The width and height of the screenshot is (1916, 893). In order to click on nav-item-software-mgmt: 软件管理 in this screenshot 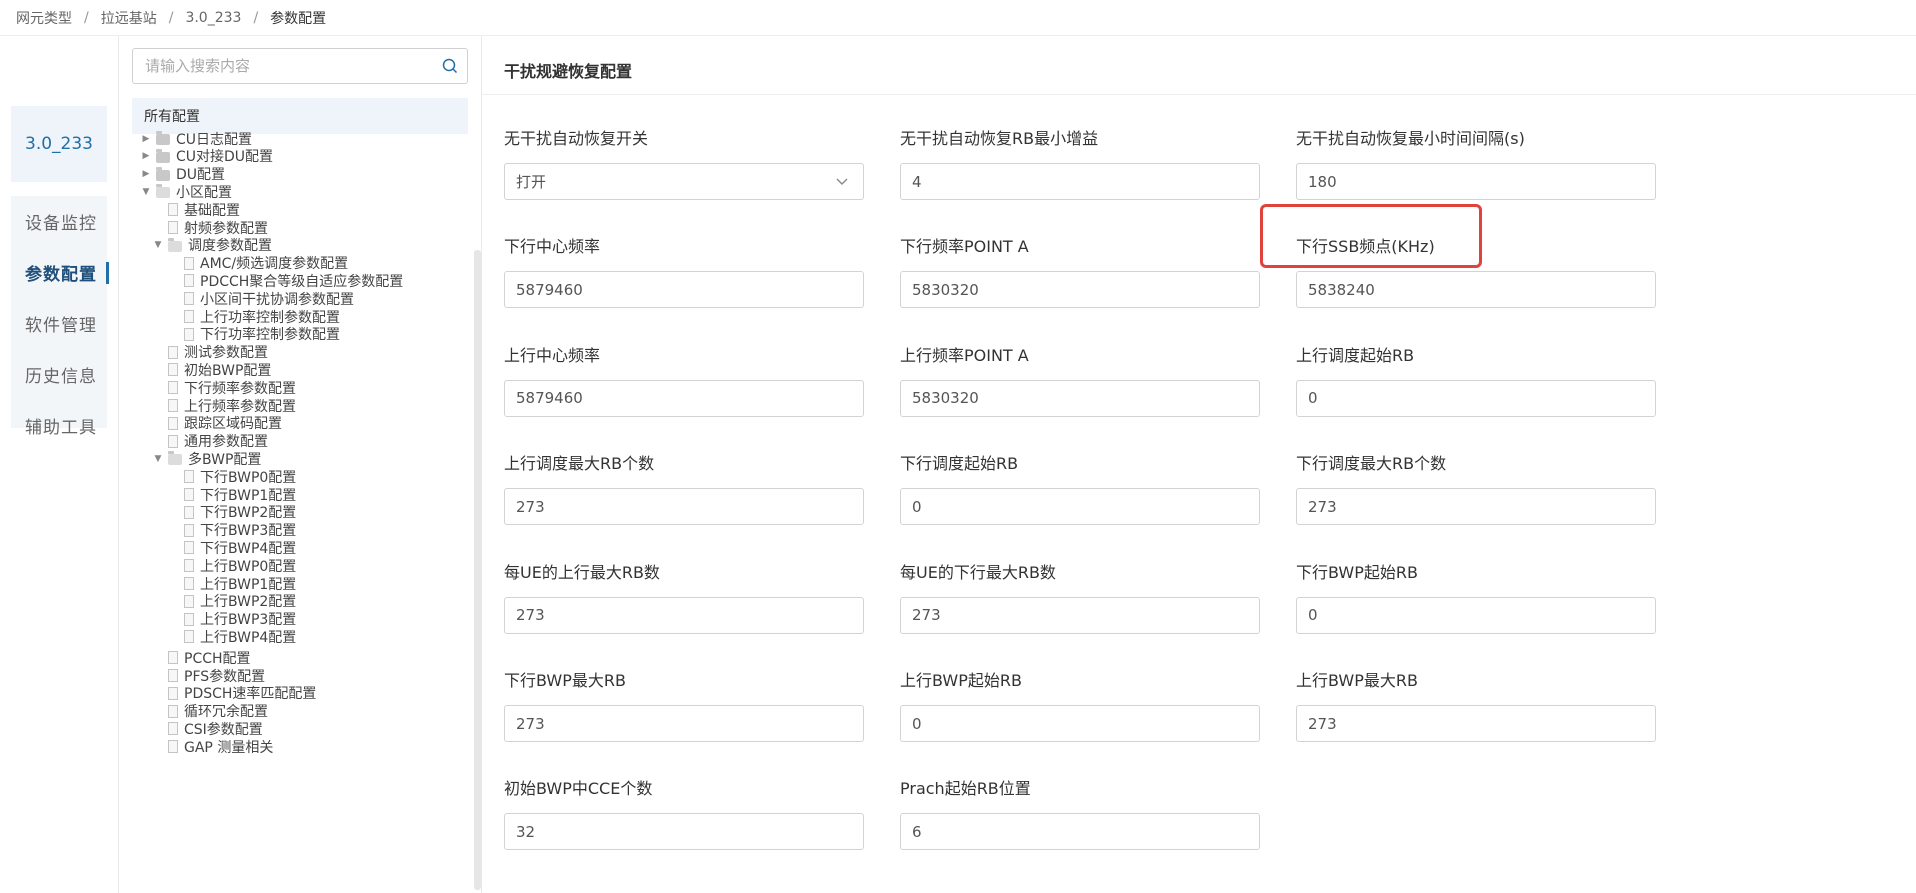, I will do `click(59, 323)`.